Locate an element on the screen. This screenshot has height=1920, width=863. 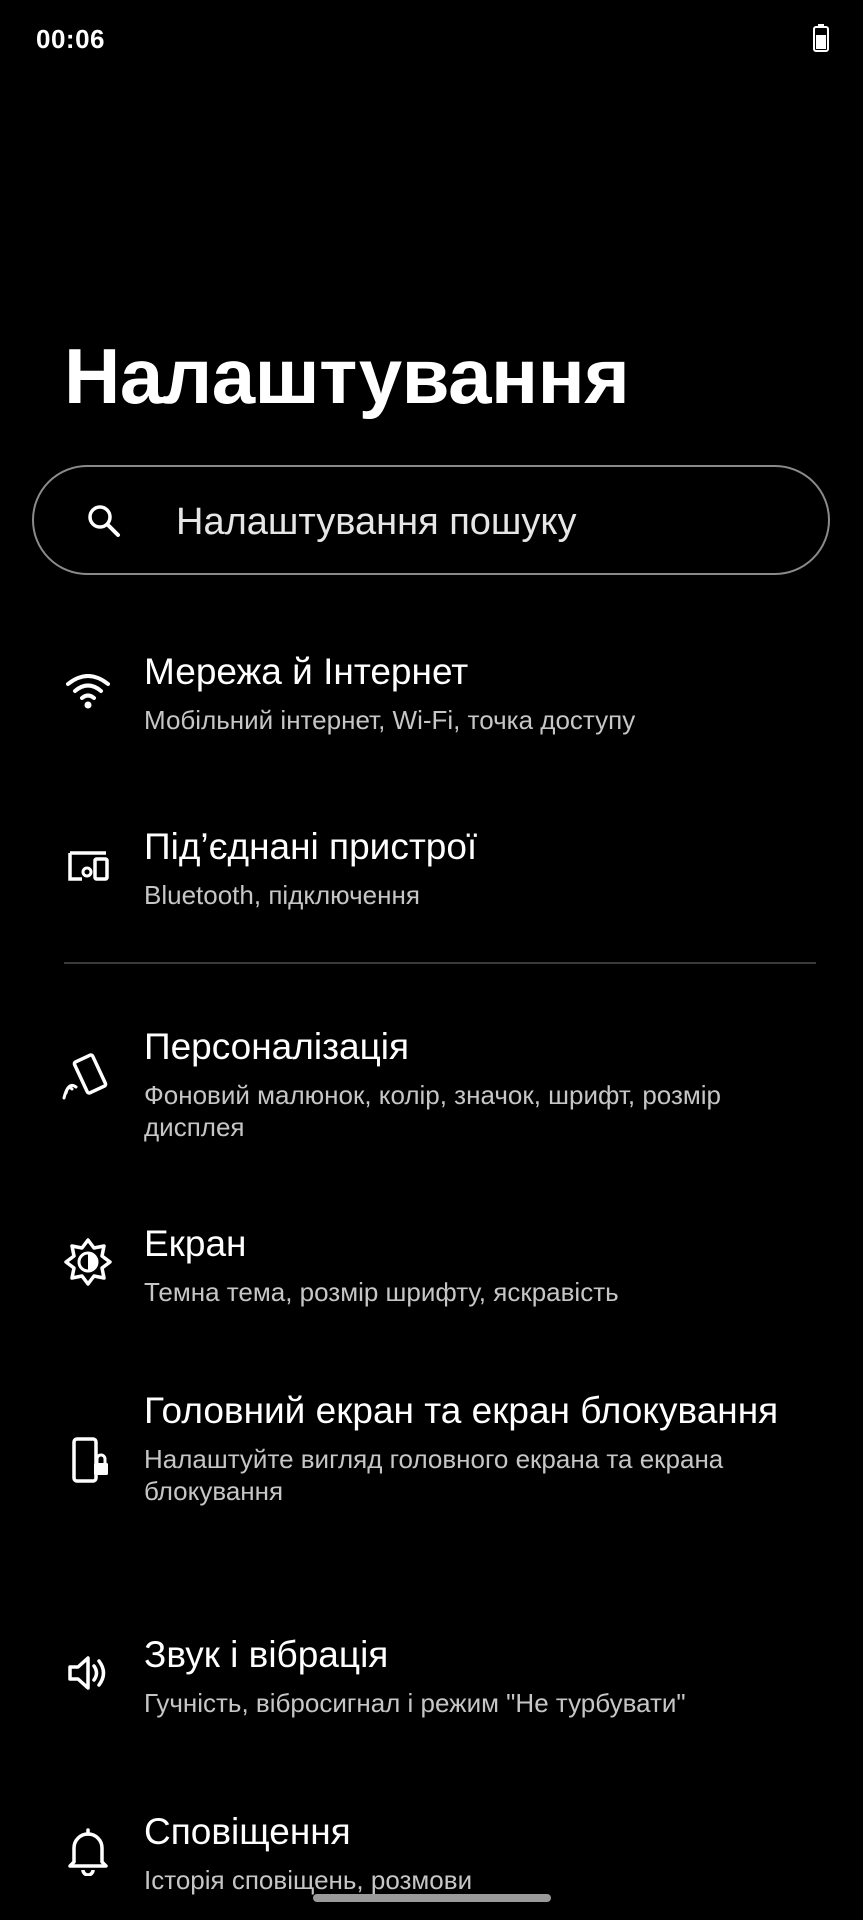
item-title: Мережа й Інтернет is located at coordinates (306, 671).